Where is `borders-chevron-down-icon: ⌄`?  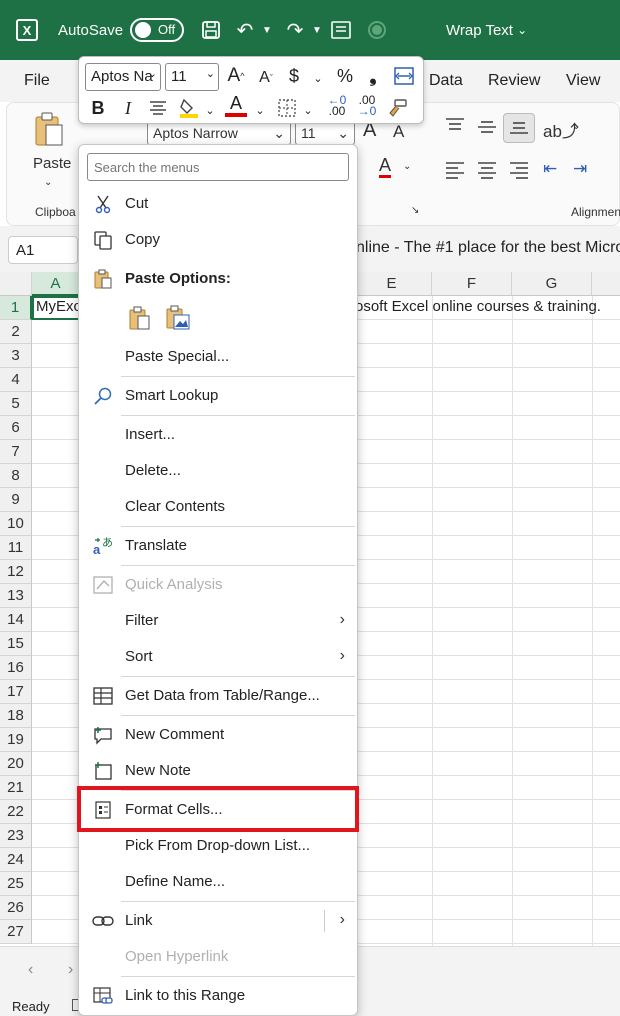
borders-chevron-down-icon: ⌄ is located at coordinates (308, 110).